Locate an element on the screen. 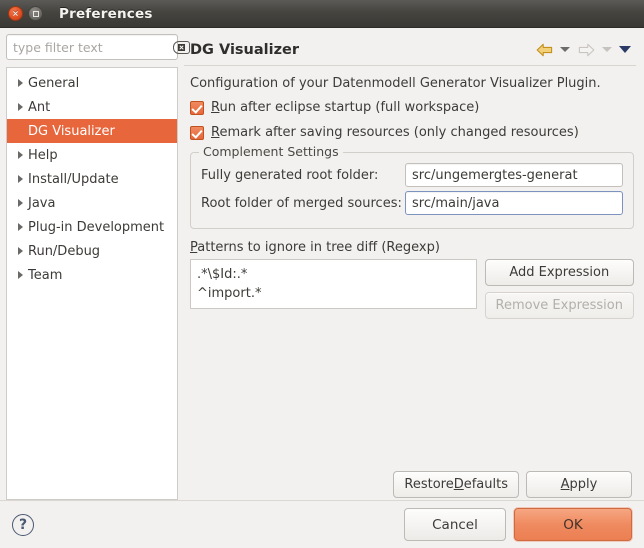 The width and height of the screenshot is (644, 548). apply-button: Apply is located at coordinates (579, 484).